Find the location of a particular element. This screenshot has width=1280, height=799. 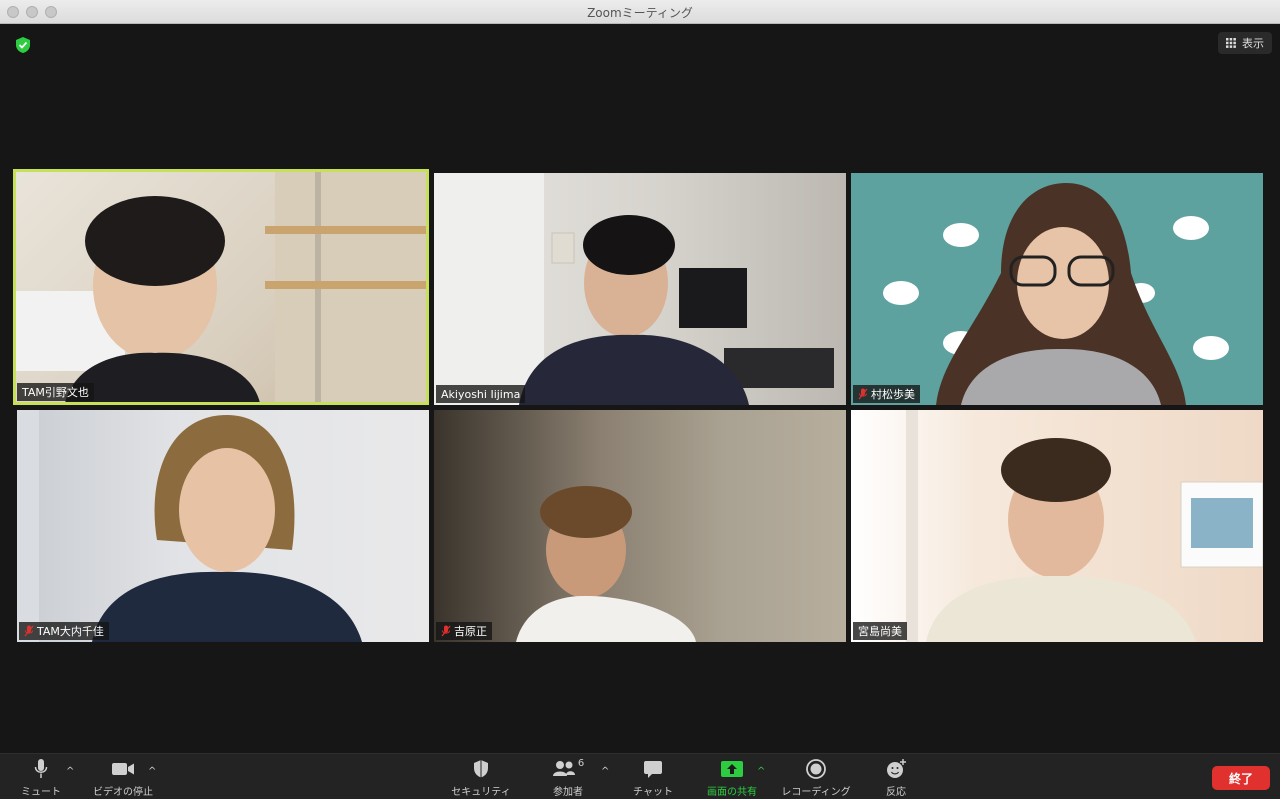

video-tile: 村松歩美 is located at coordinates (1057, 289).